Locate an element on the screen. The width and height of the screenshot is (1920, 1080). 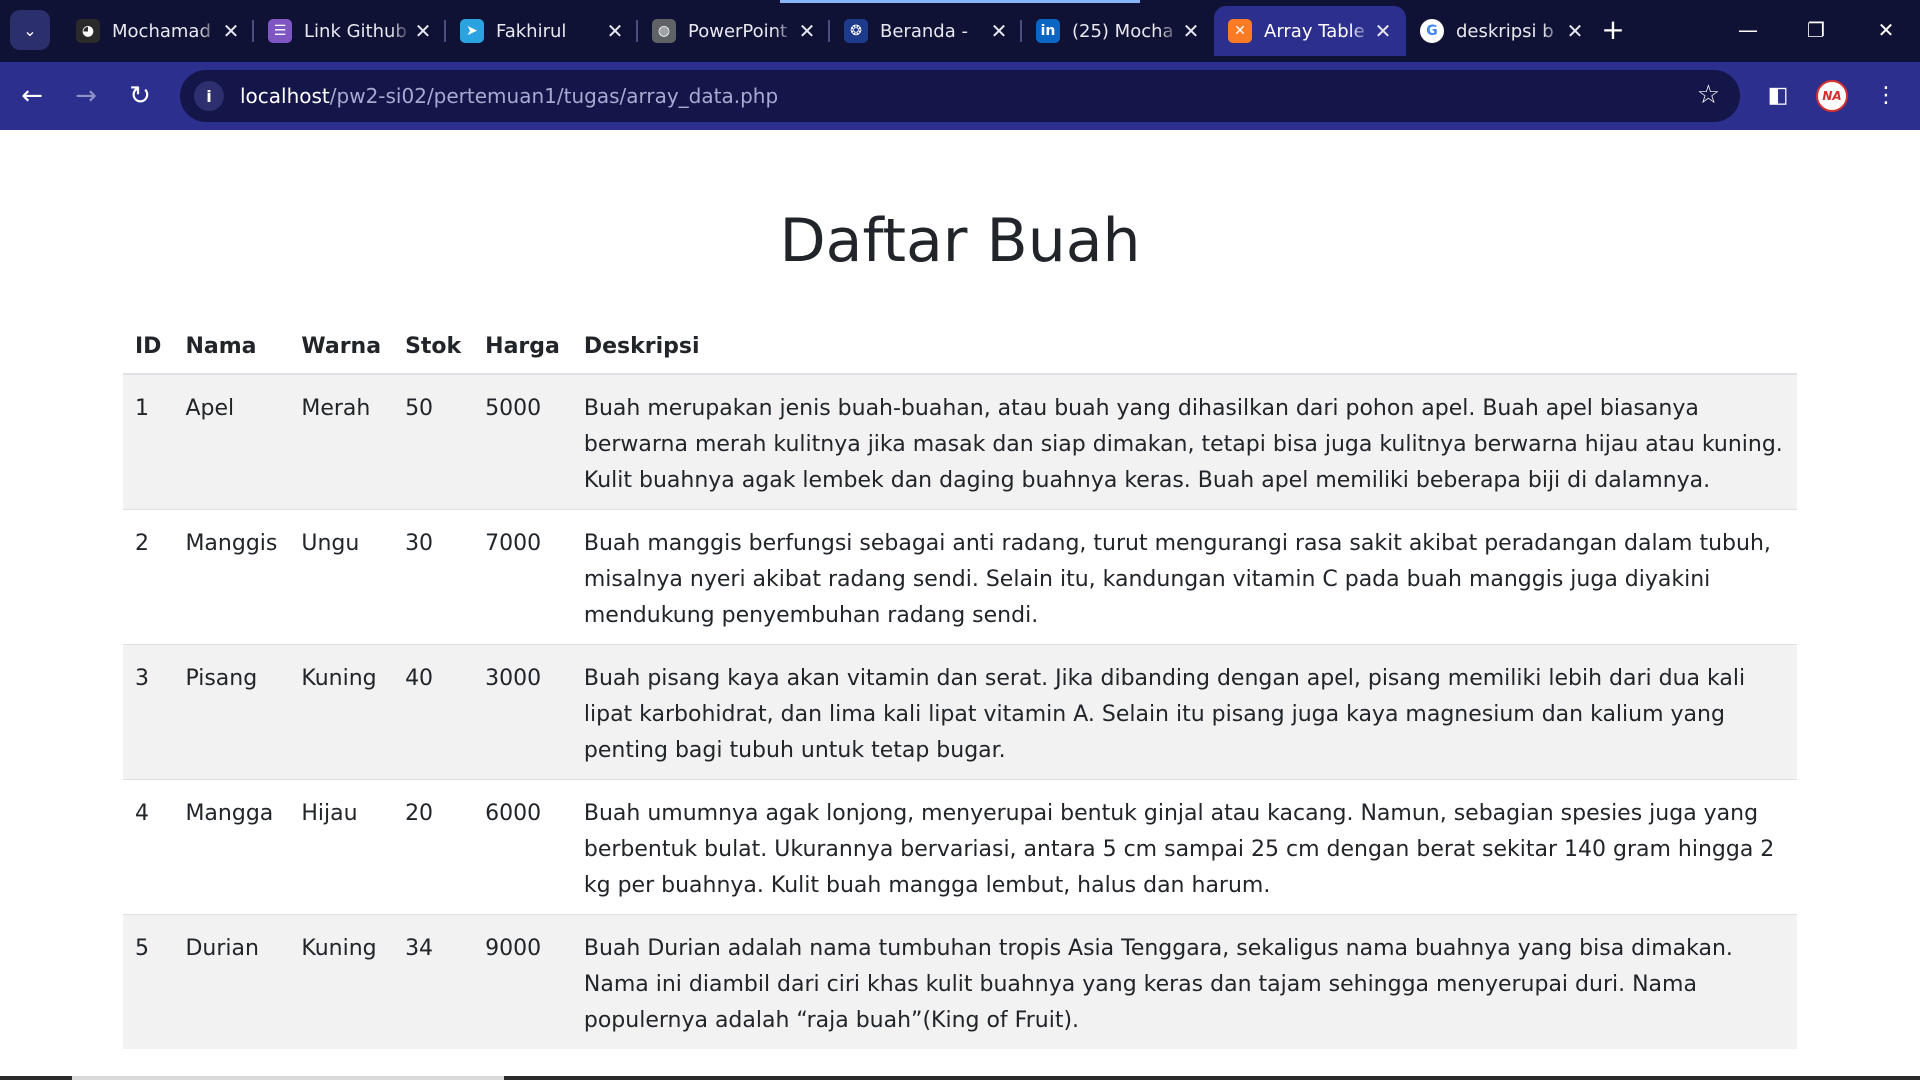
browser-tab: ❂ Beranda - ✕ is located at coordinates (926, 31).